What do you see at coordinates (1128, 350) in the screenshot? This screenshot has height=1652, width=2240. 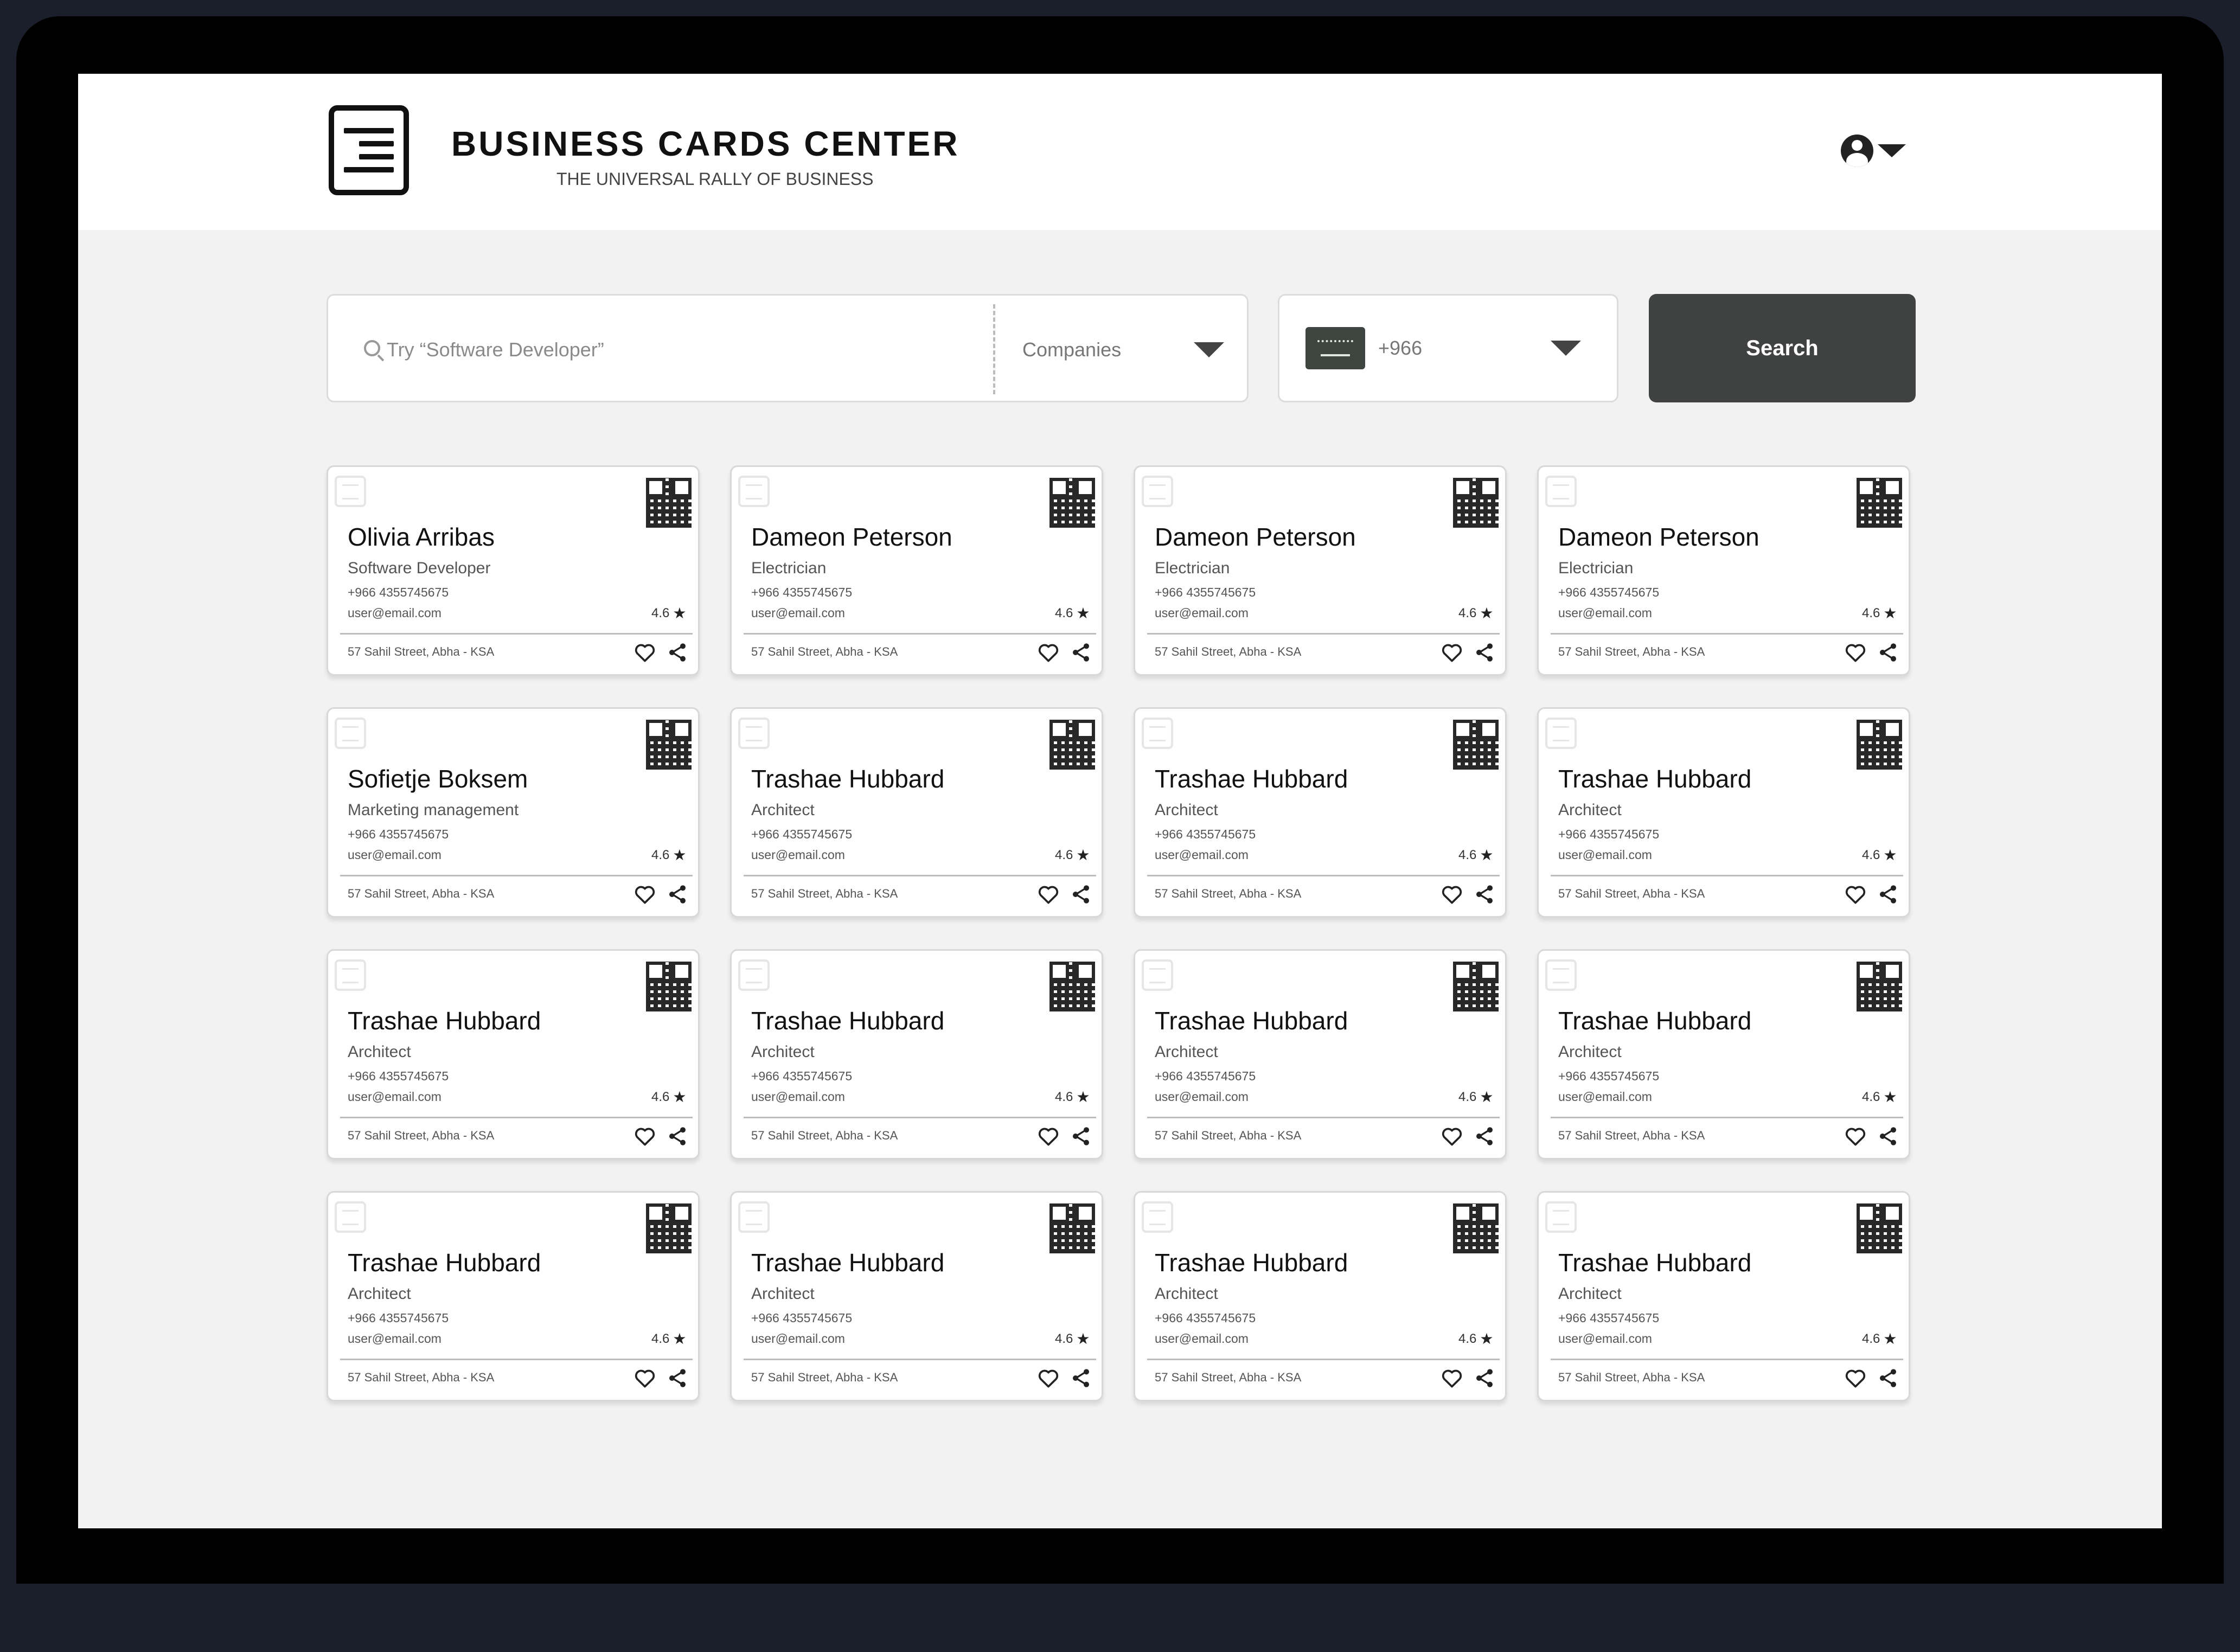 I see `category-dropdown: Companies` at bounding box center [1128, 350].